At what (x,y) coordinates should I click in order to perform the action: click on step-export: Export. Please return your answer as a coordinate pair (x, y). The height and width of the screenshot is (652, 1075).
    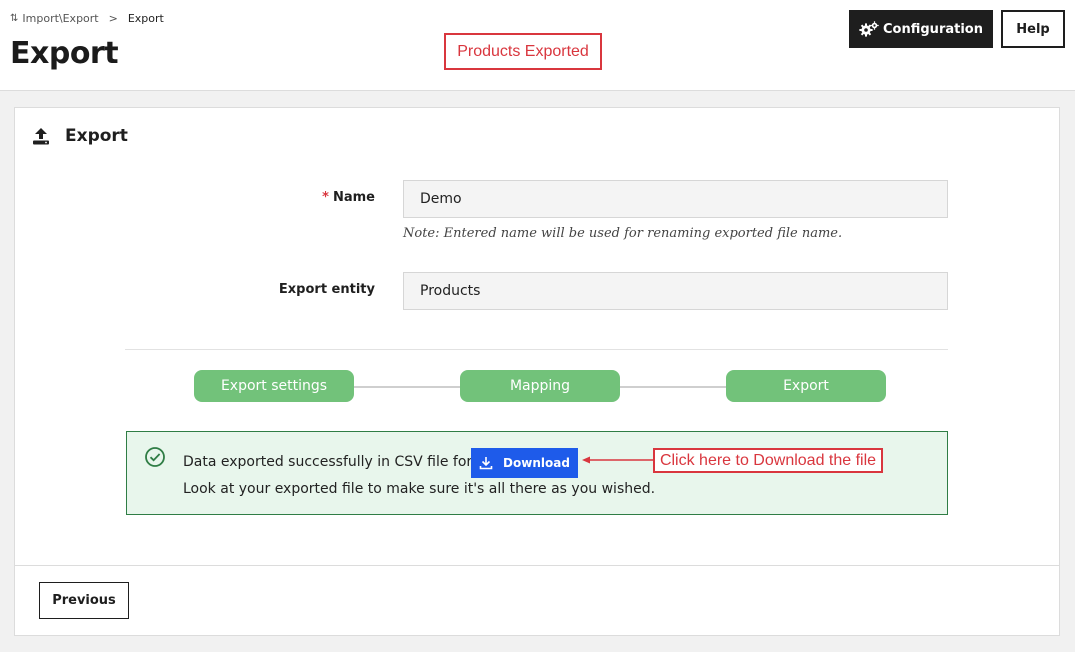
    Looking at the image, I should click on (806, 386).